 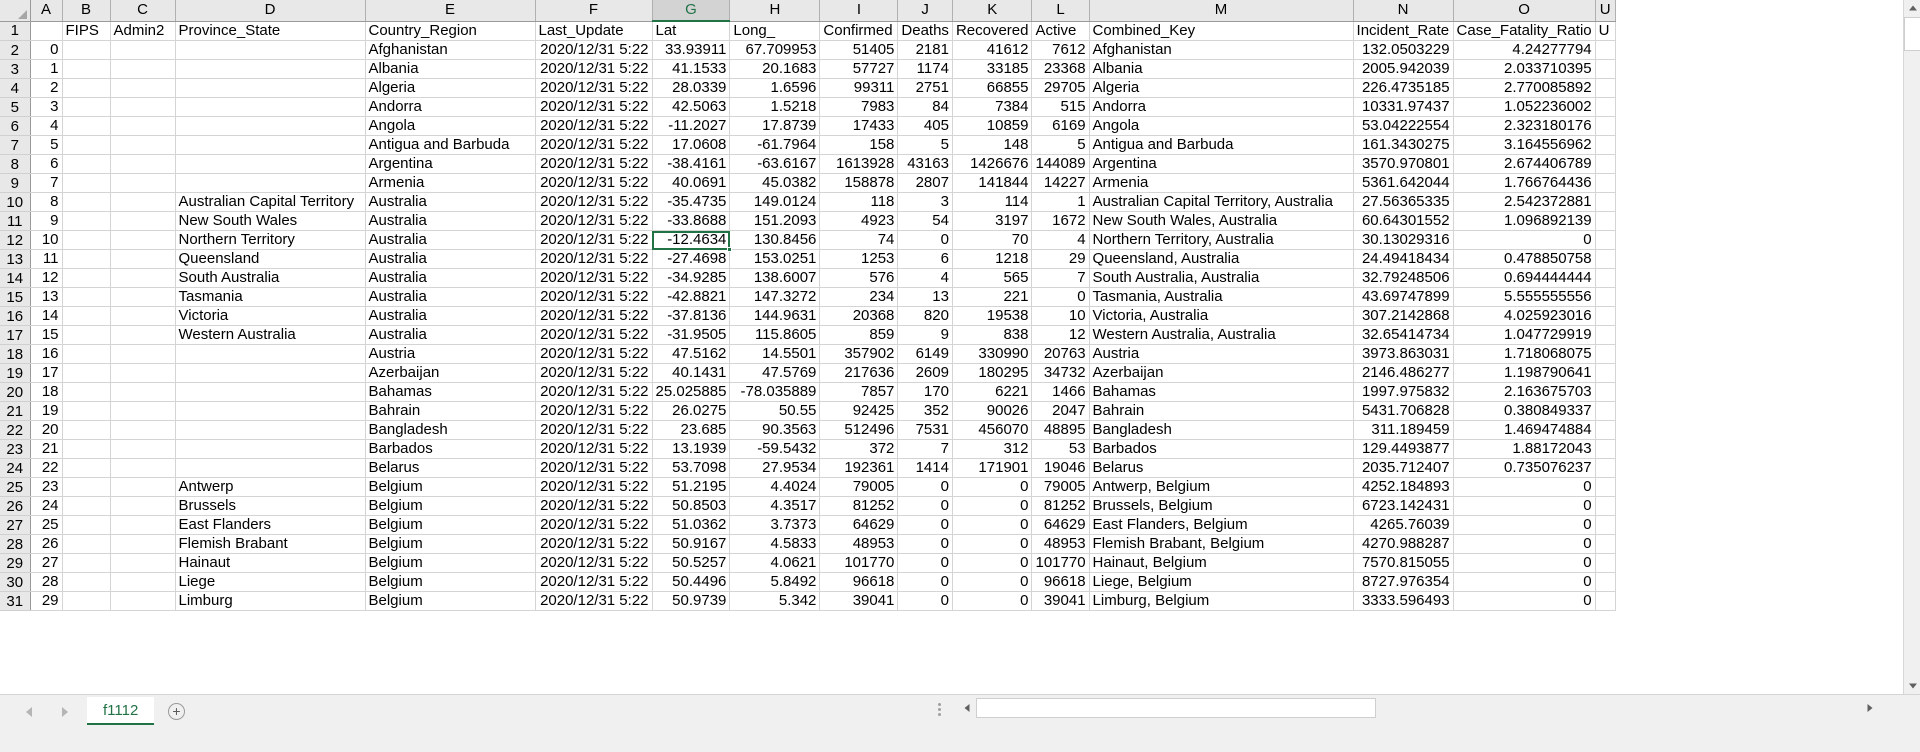 I want to click on data-cell: 64629, so click(x=1060, y=525).